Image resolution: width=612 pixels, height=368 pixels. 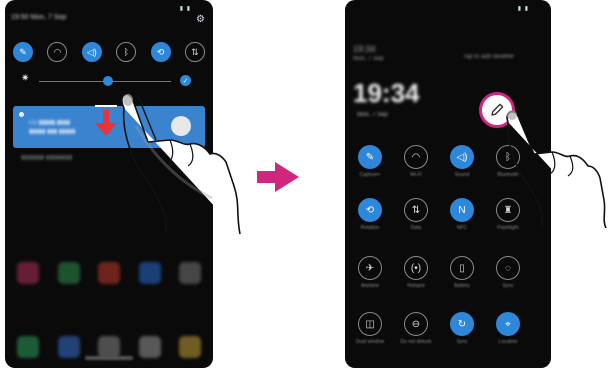 What do you see at coordinates (181, 164) in the screenshot?
I see `hand-swipe-icon` at bounding box center [181, 164].